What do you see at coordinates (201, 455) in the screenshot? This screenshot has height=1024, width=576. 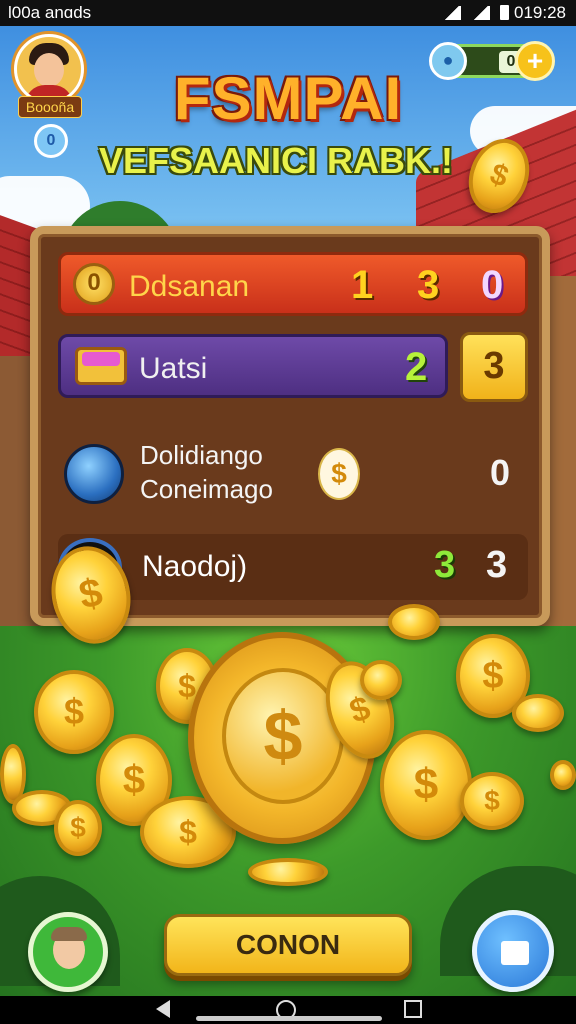 I see `row-label-line1: Dolidiango` at bounding box center [201, 455].